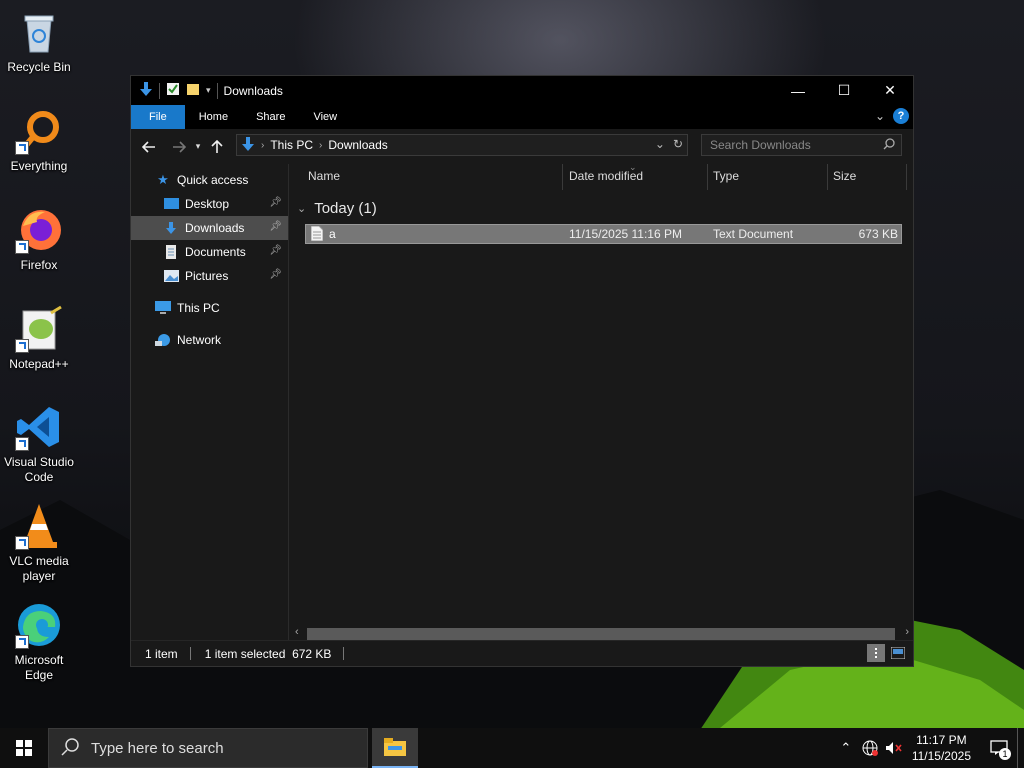 The image size is (1024, 768). I want to click on tab-file: File, so click(158, 117).